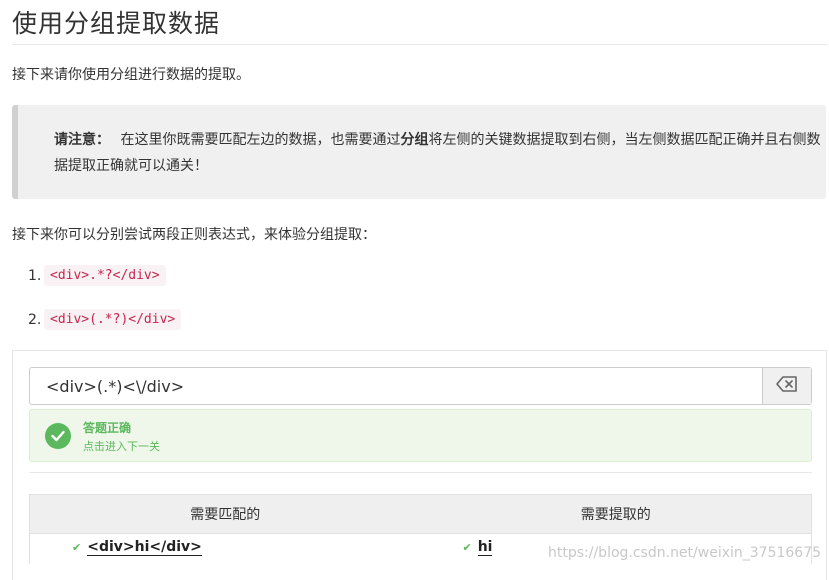 This screenshot has height=580, width=829. I want to click on notice-emphasis: 分组, so click(414, 140).